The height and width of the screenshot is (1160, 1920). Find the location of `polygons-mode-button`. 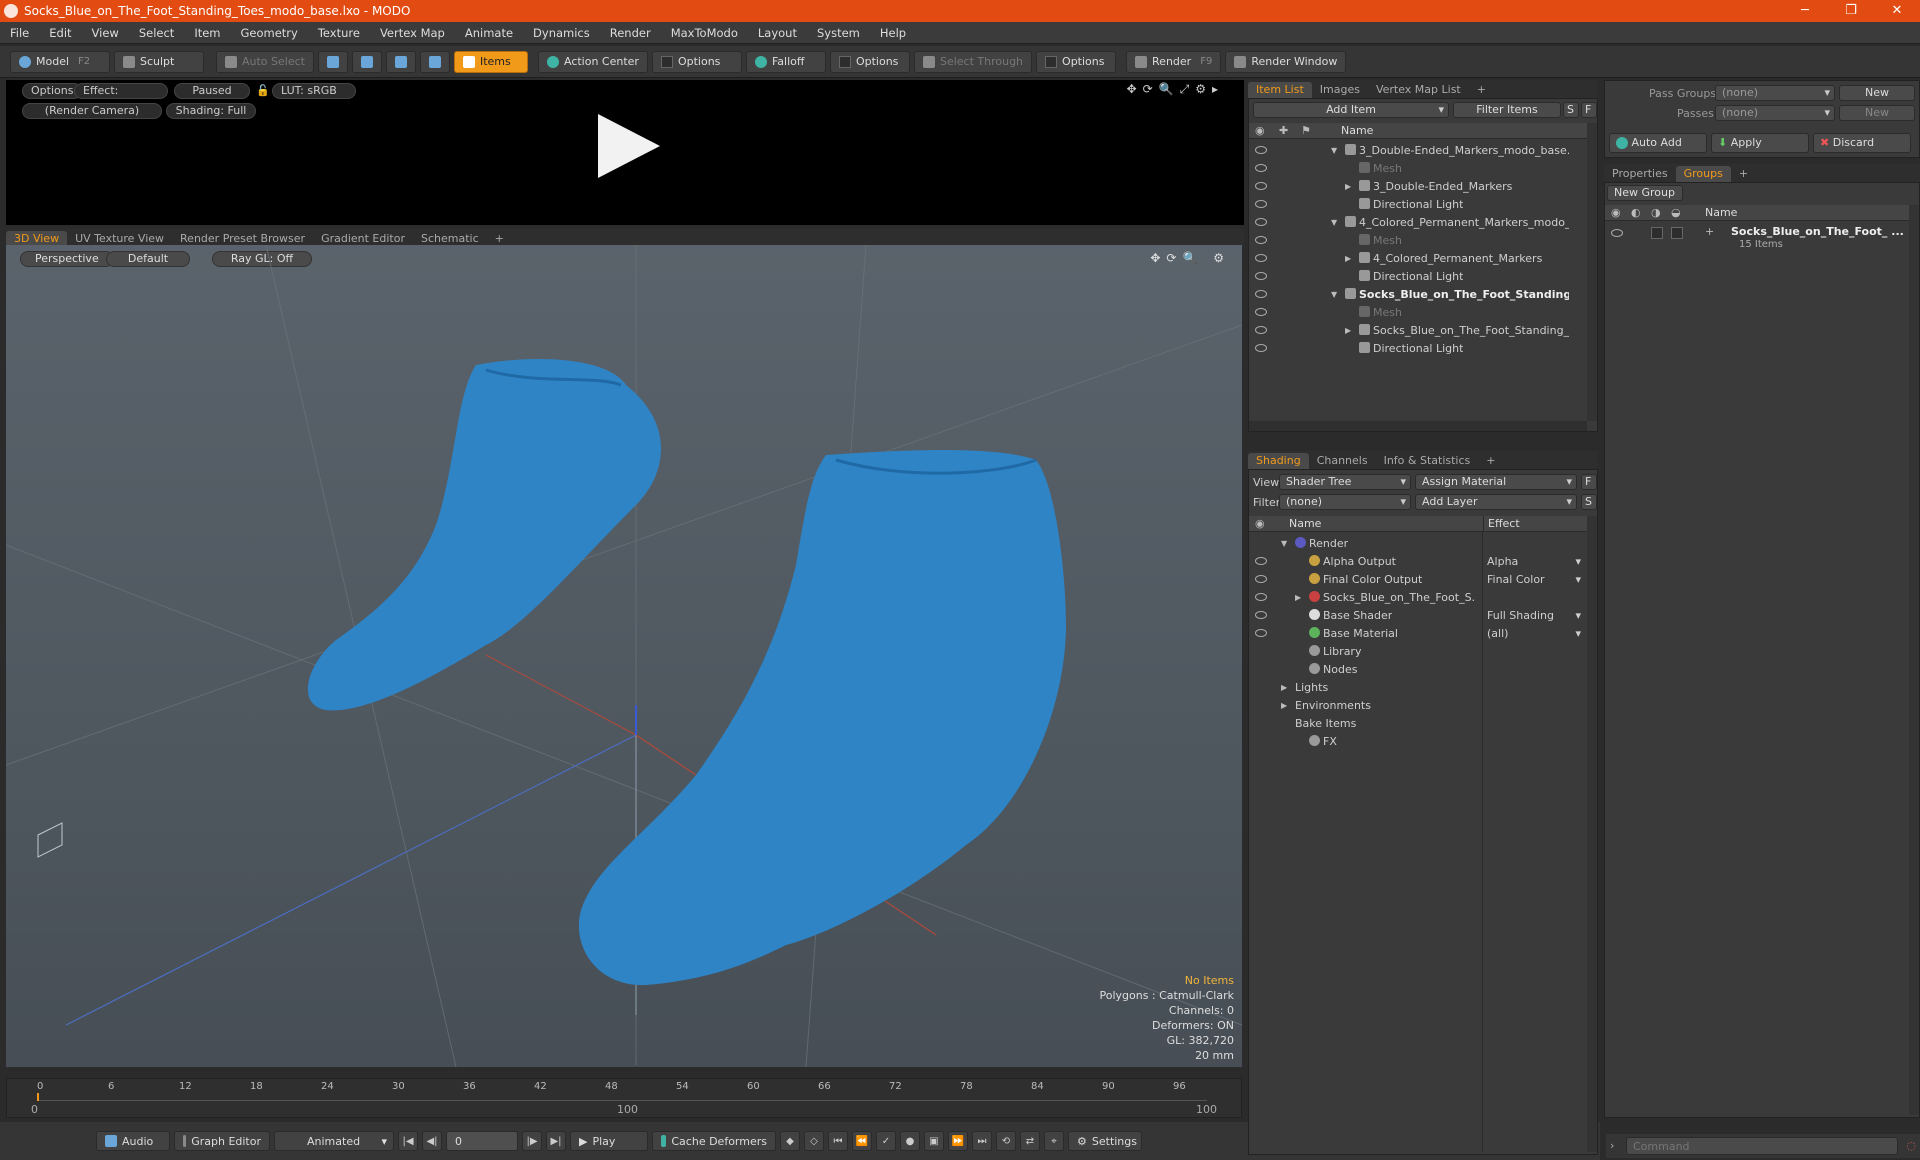

polygons-mode-button is located at coordinates (400, 61).